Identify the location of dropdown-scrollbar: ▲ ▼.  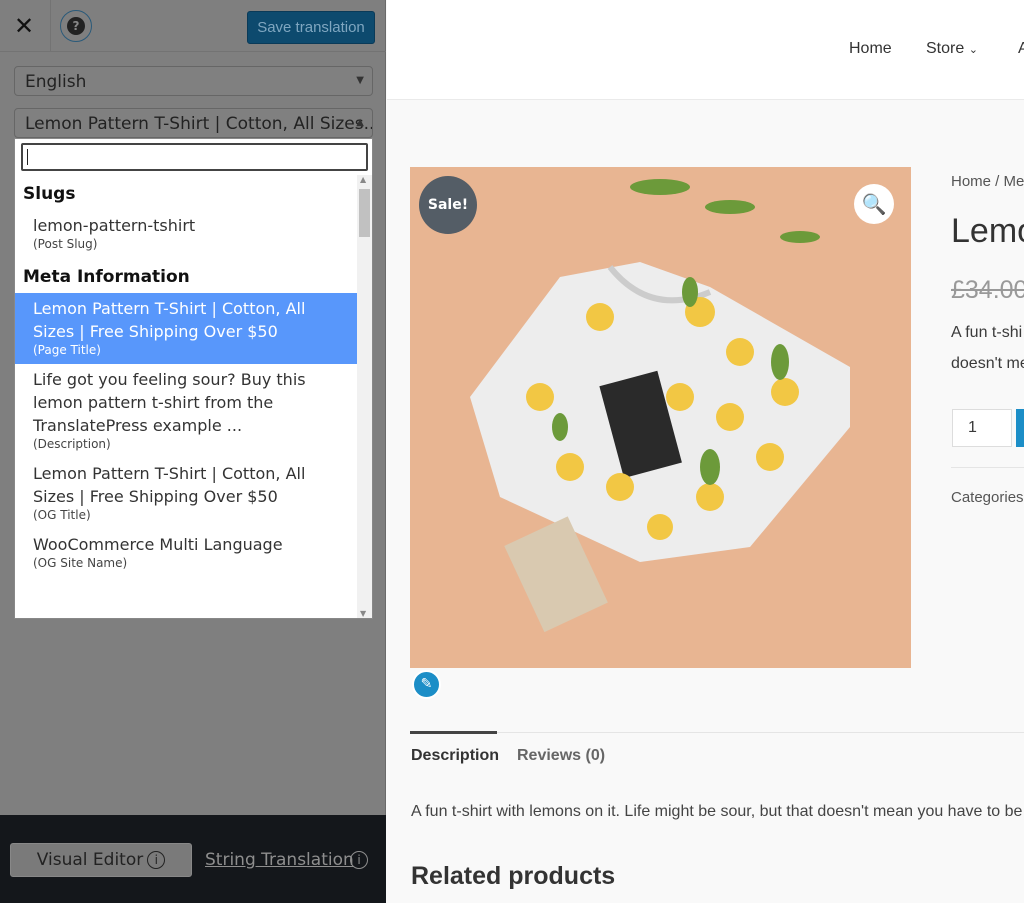
(364, 396).